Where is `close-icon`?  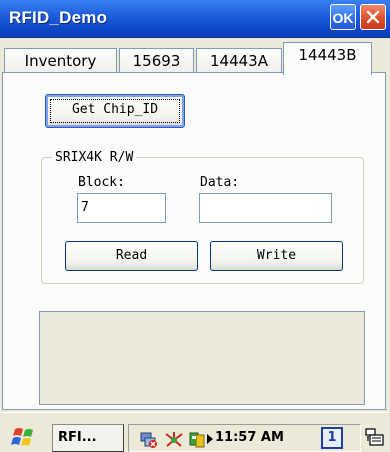 close-icon is located at coordinates (373, 17).